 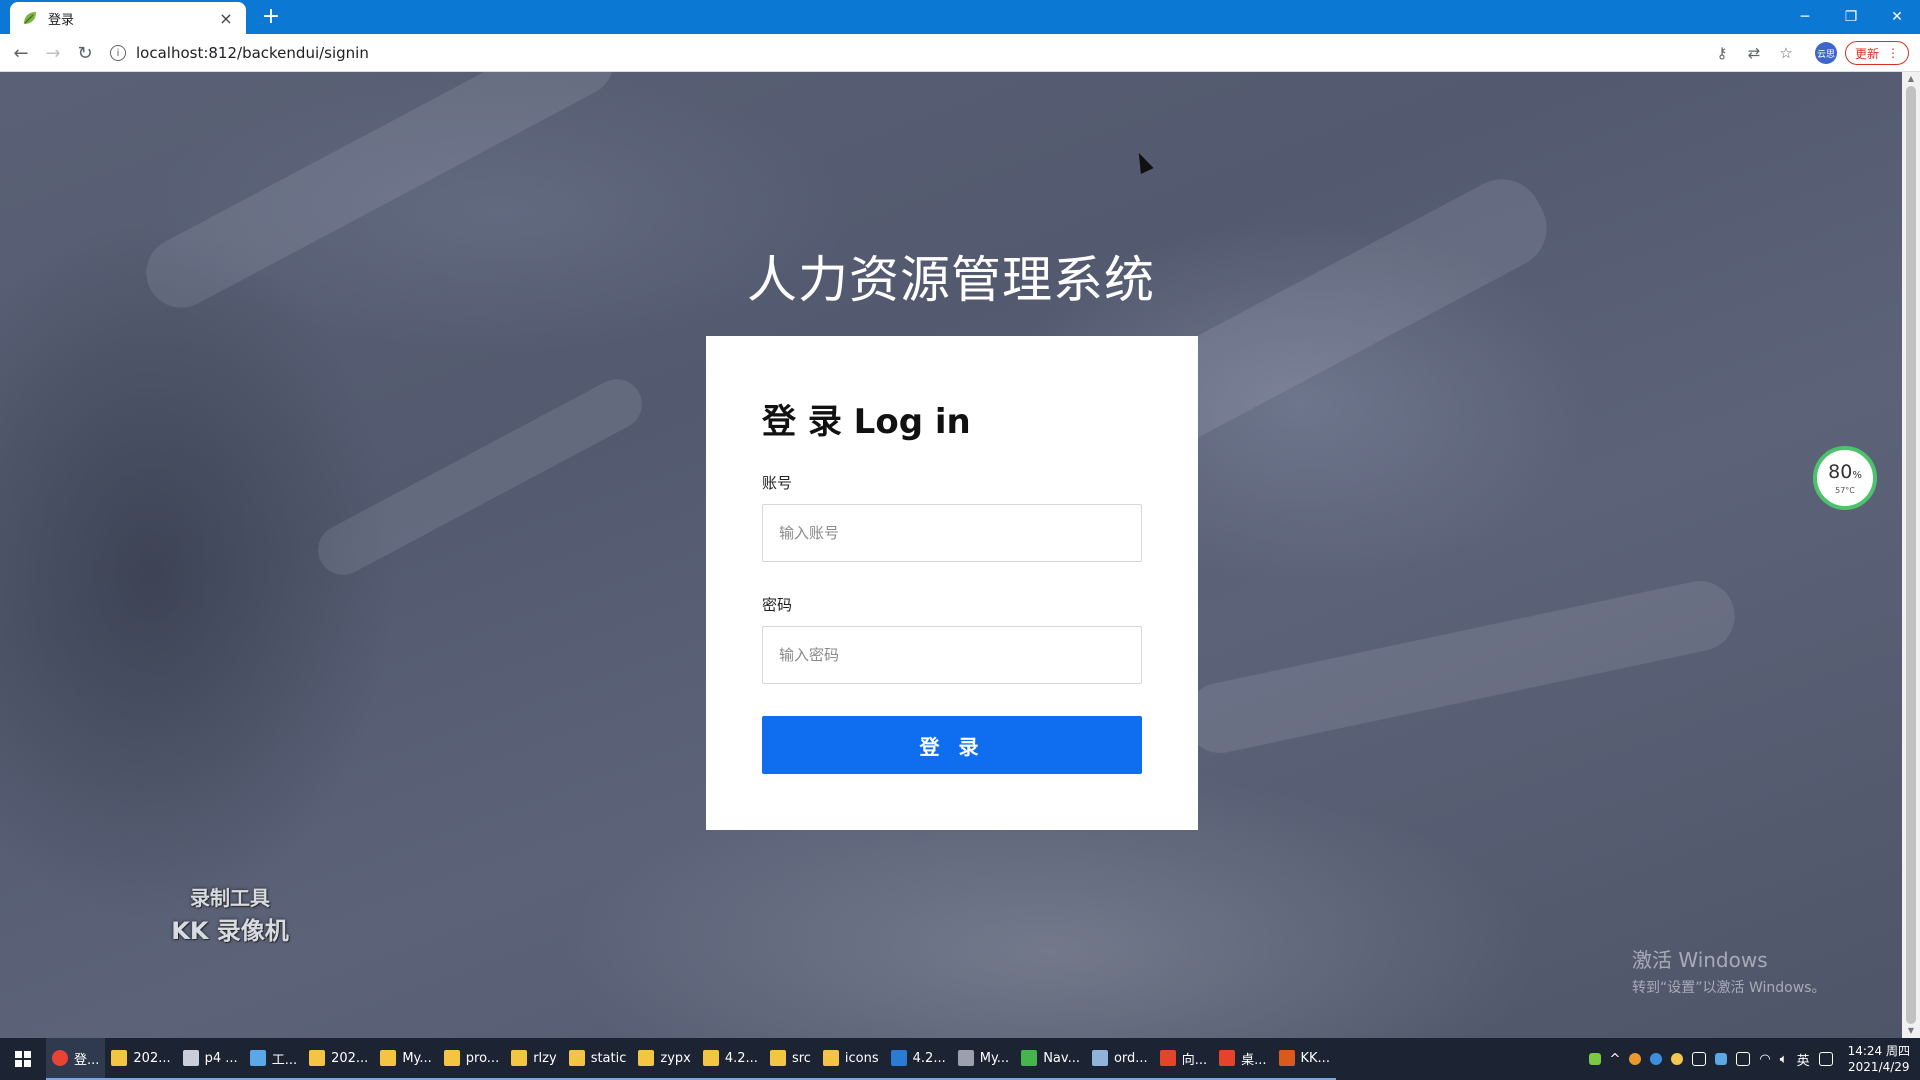 I want to click on security-icon, so click(x=1721, y=1059).